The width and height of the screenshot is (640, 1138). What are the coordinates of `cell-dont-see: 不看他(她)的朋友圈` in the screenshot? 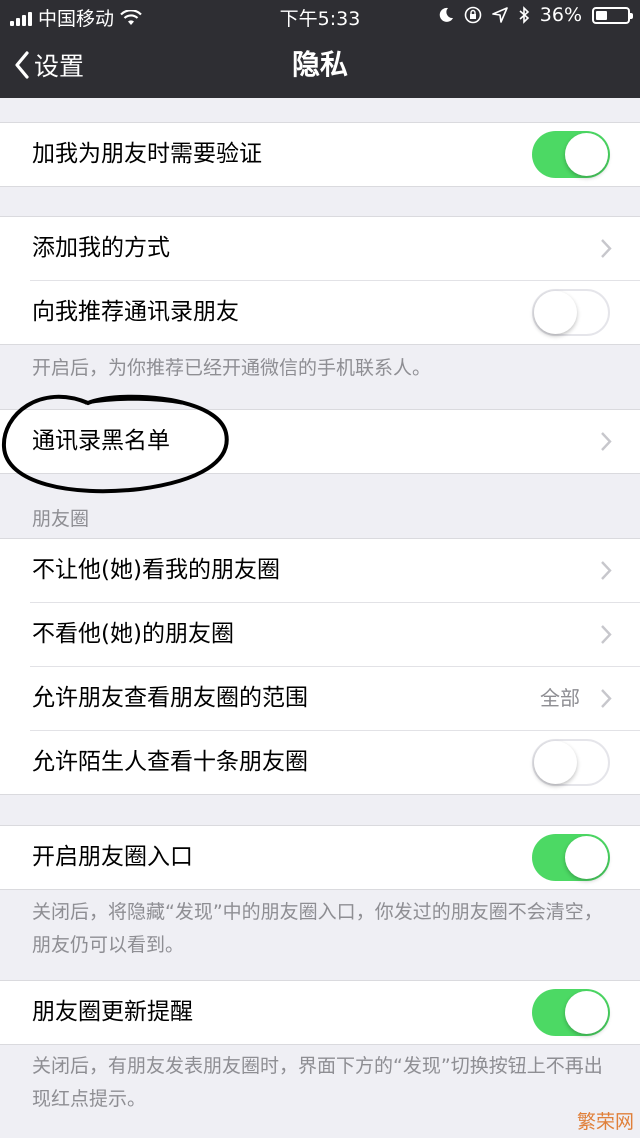 It's located at (335, 634).